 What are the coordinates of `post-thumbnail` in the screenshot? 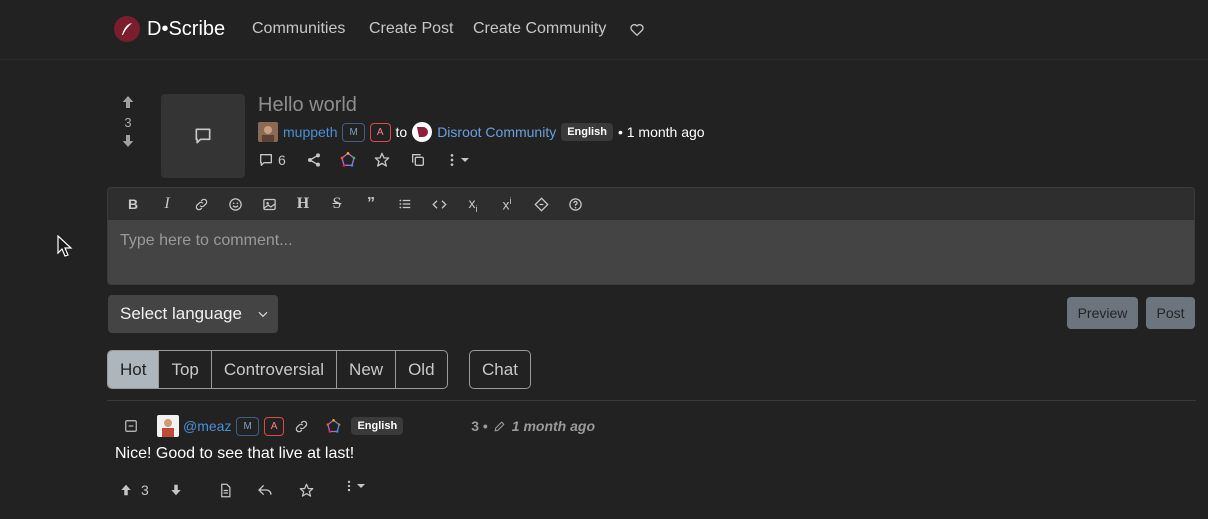 It's located at (203, 136).